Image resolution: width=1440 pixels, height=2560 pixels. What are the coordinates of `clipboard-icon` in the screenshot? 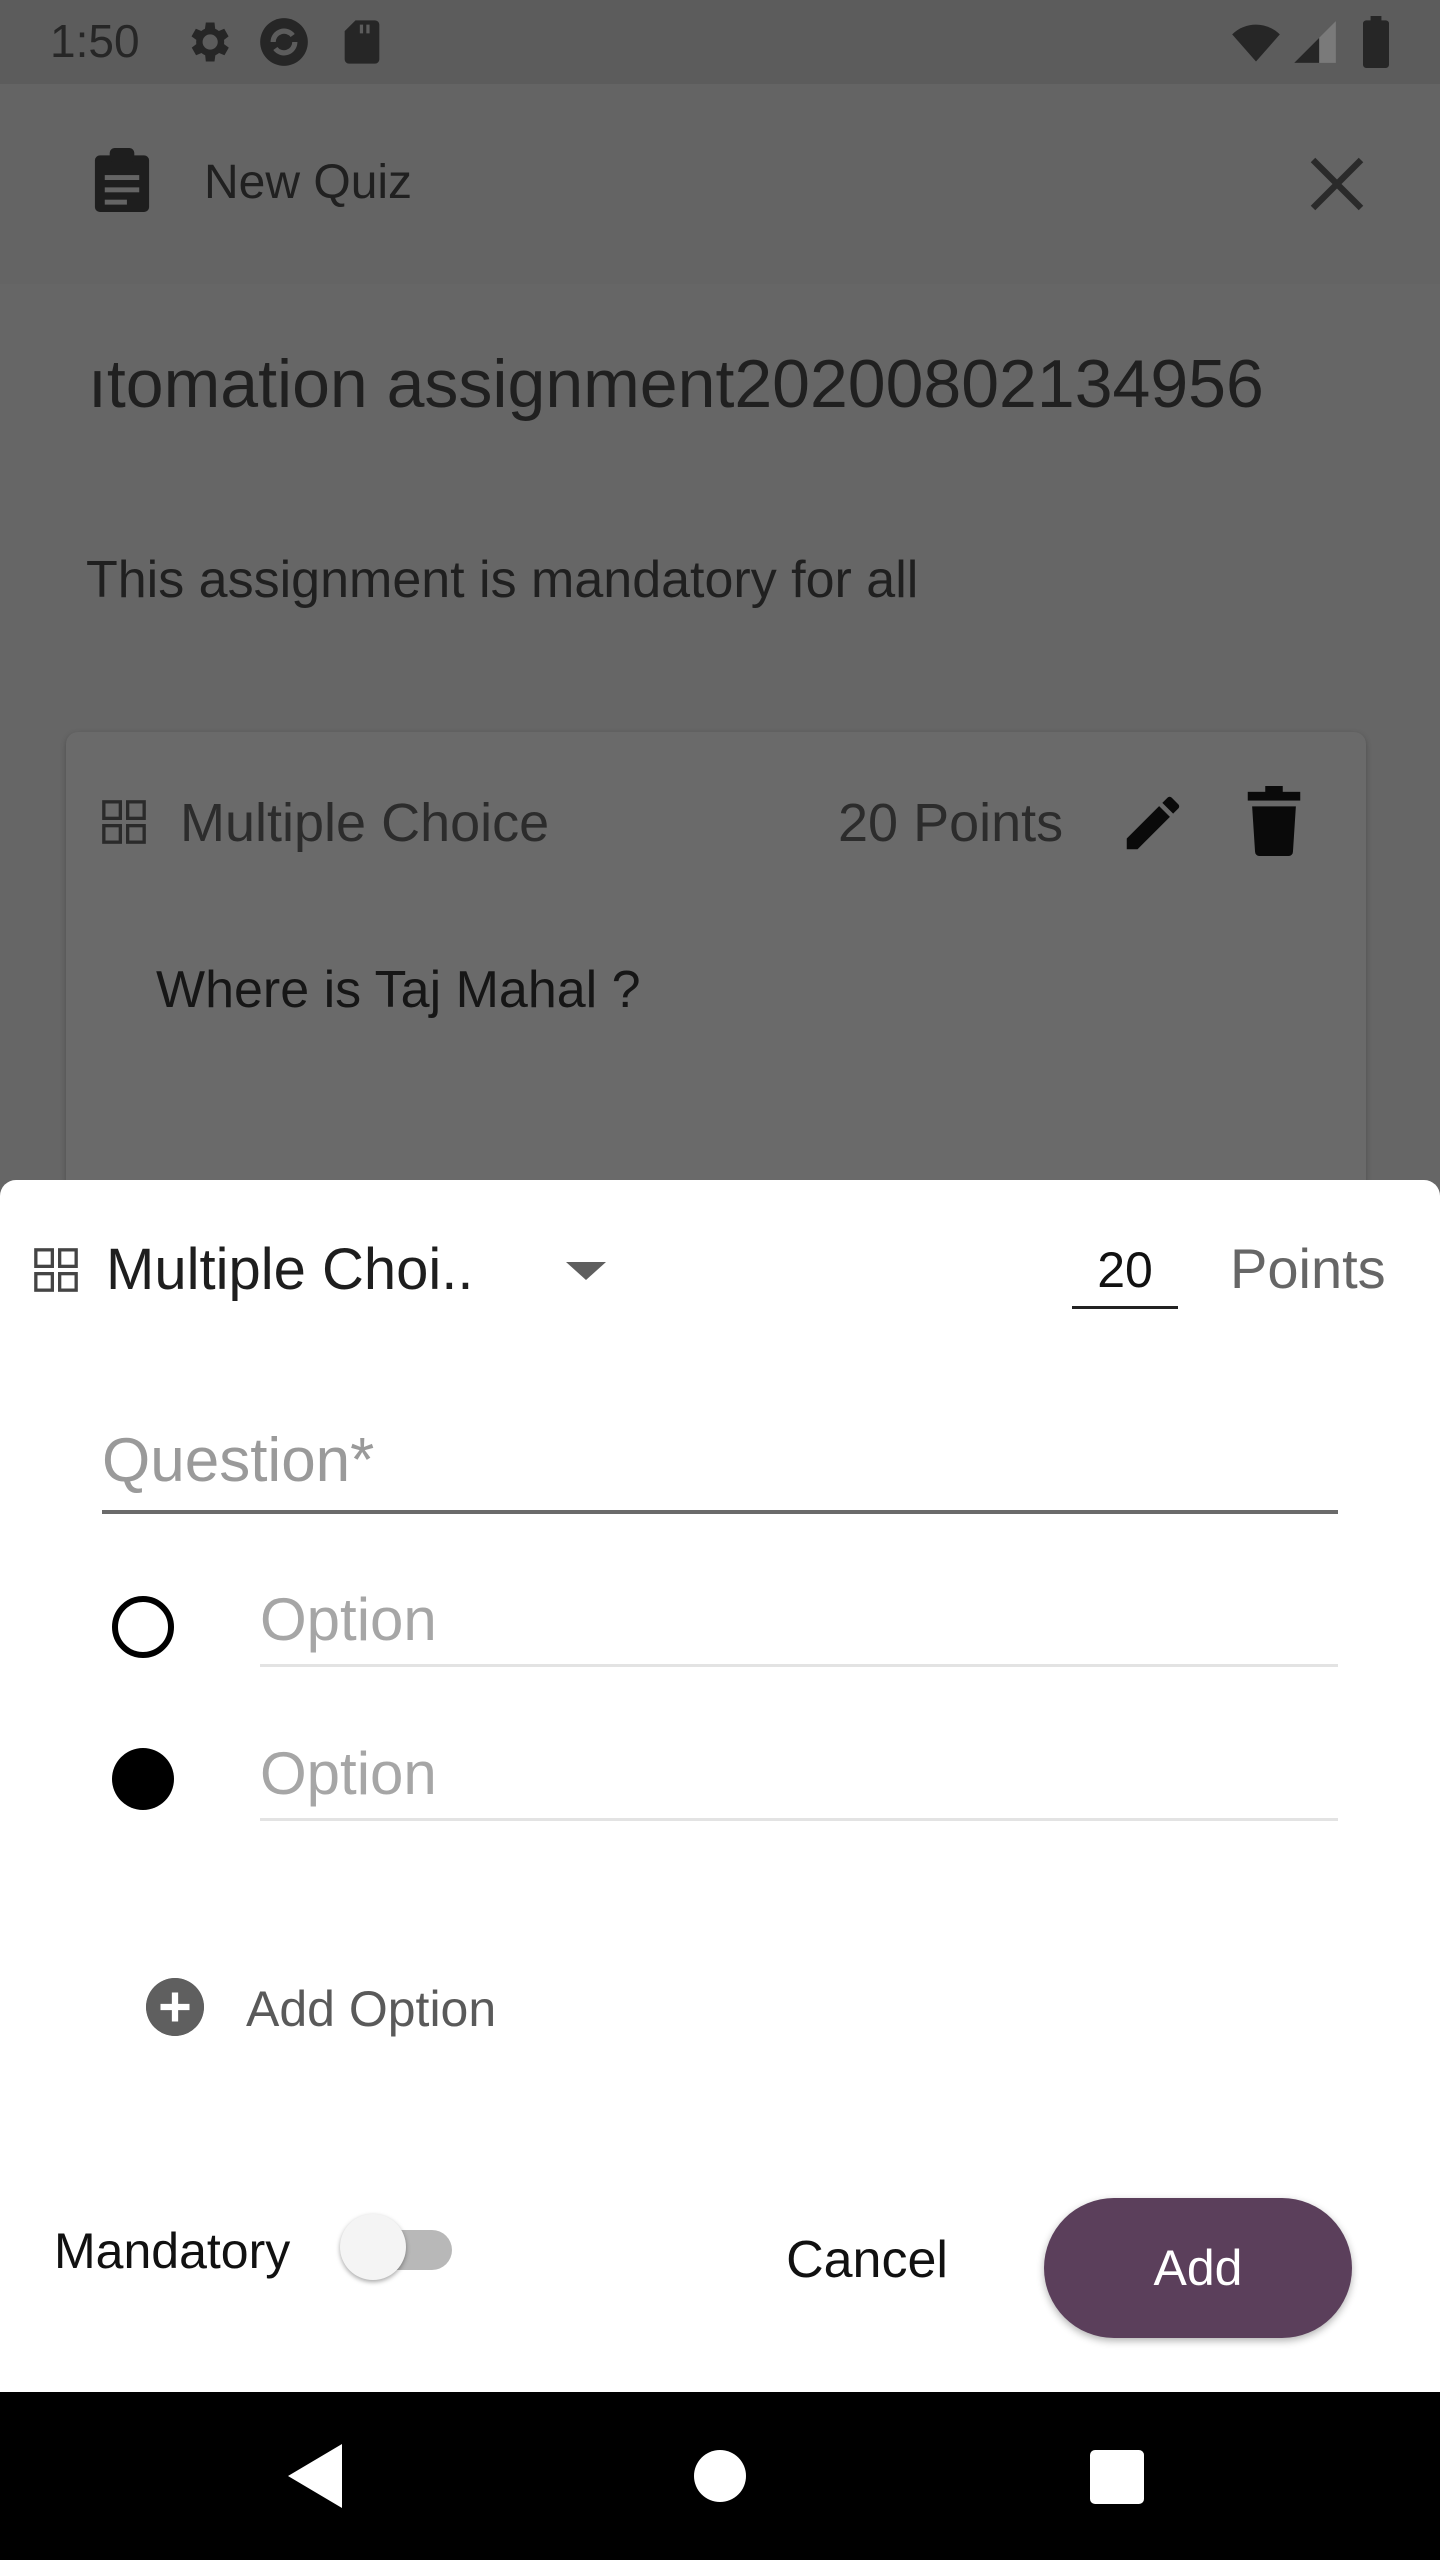 It's located at (122, 180).